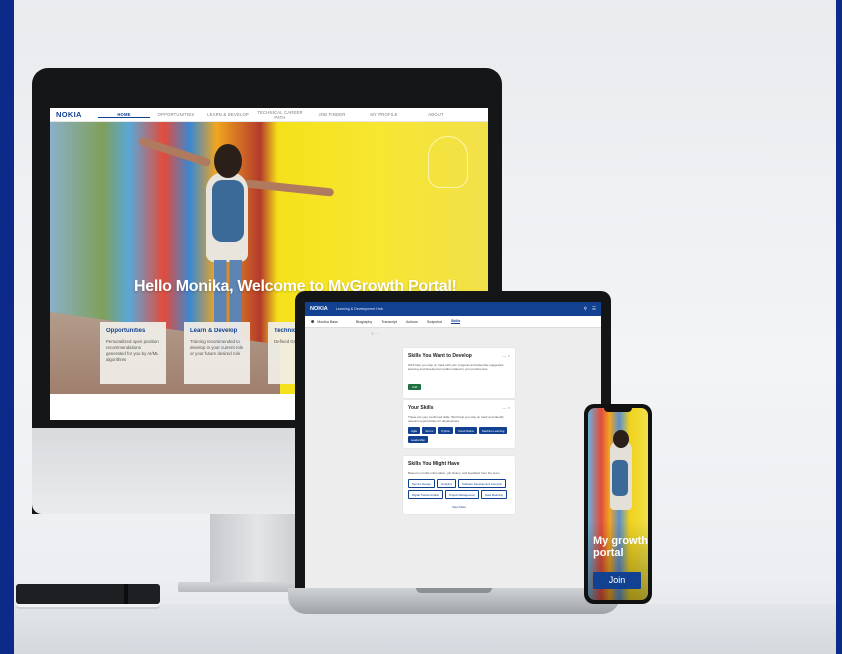 The width and height of the screenshot is (842, 654). Describe the element at coordinates (585, 309) in the screenshot. I see `search-icon: ⚲` at that location.